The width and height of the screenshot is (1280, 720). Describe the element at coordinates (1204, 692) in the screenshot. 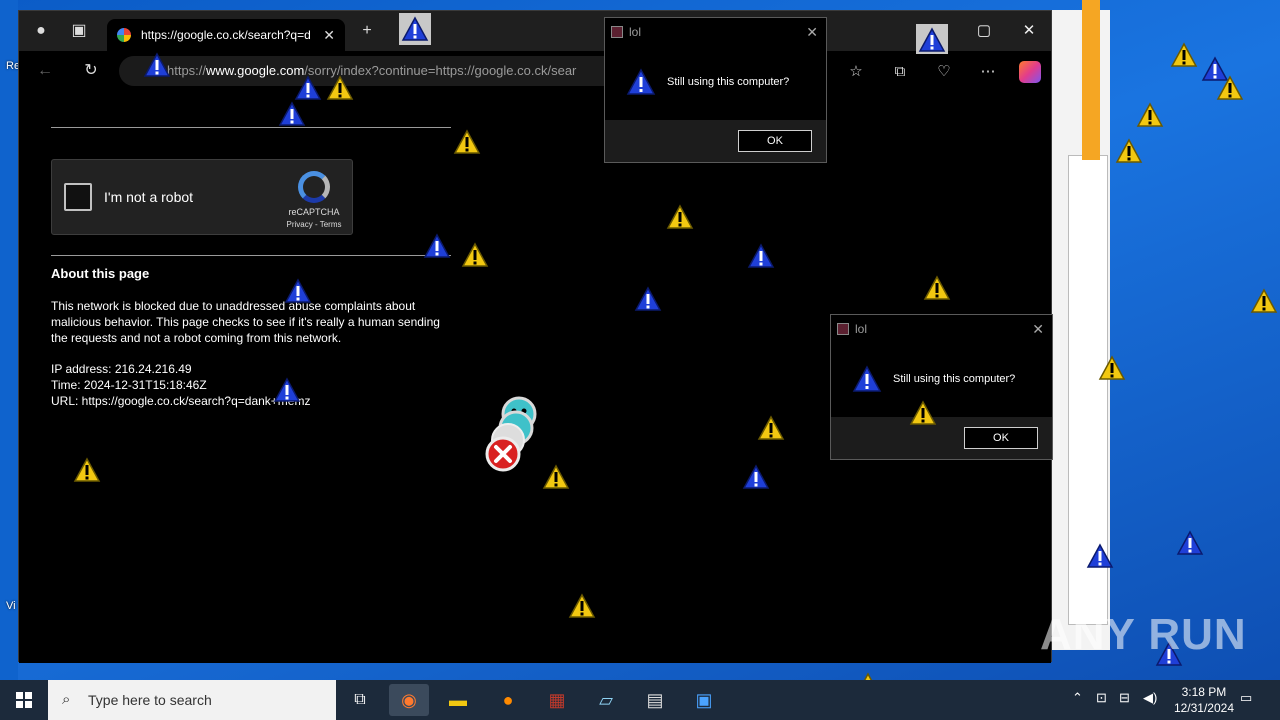

I see `clock-time: 3:18 PM` at that location.